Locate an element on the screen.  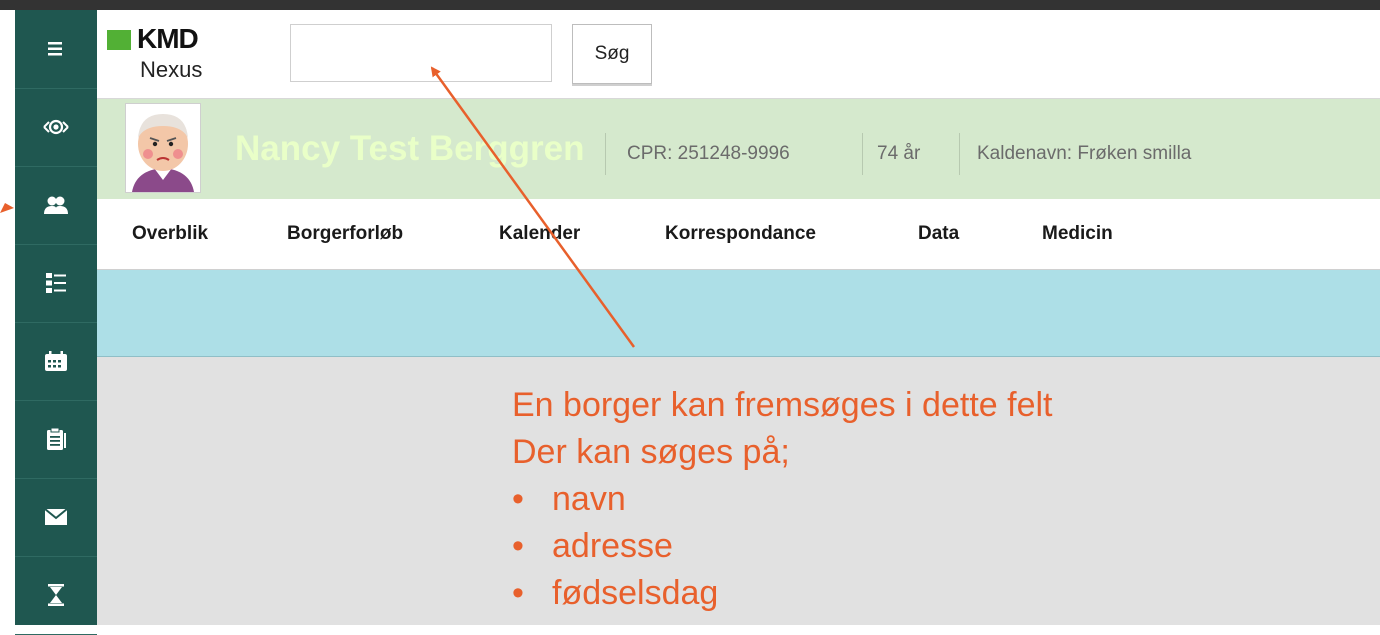
tab-overblik: Overblik is located at coordinates (170, 234).